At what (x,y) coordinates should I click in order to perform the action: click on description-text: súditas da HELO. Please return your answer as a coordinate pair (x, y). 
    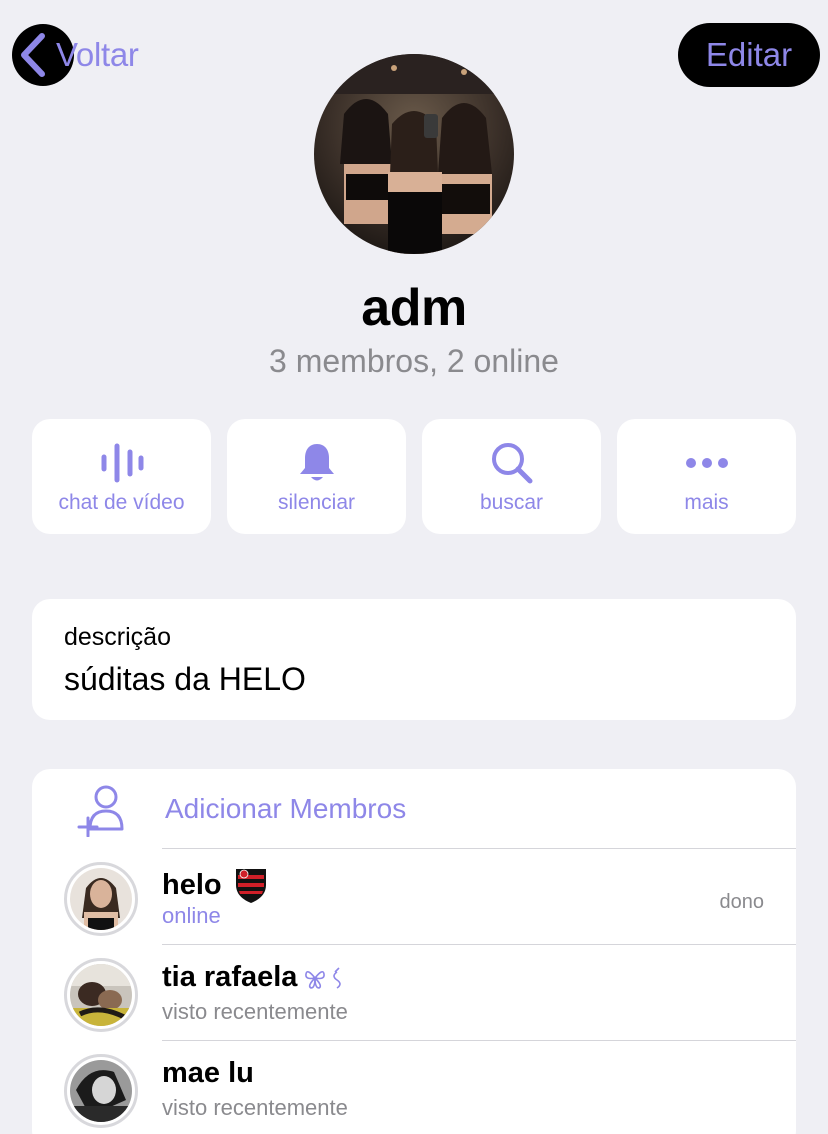
    Looking at the image, I should click on (185, 679).